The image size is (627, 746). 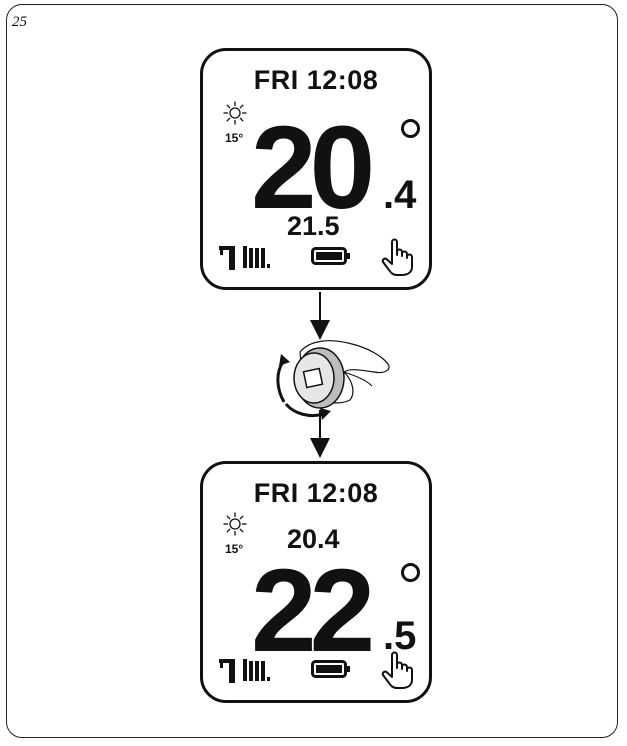 I want to click on flow-diagram, so click(x=333, y=375).